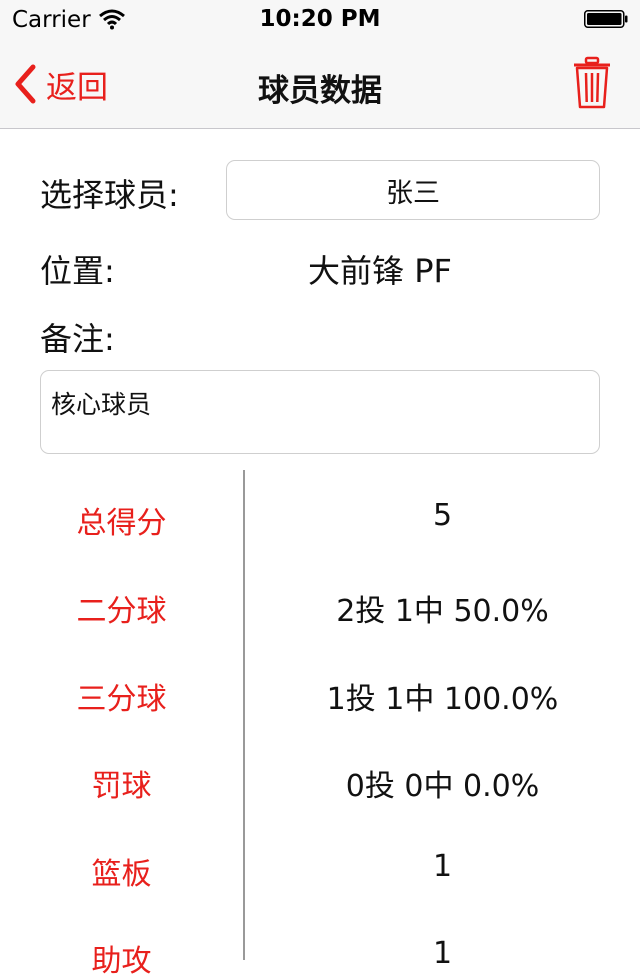  What do you see at coordinates (77, 271) in the screenshot?
I see `position-label: 位置:` at bounding box center [77, 271].